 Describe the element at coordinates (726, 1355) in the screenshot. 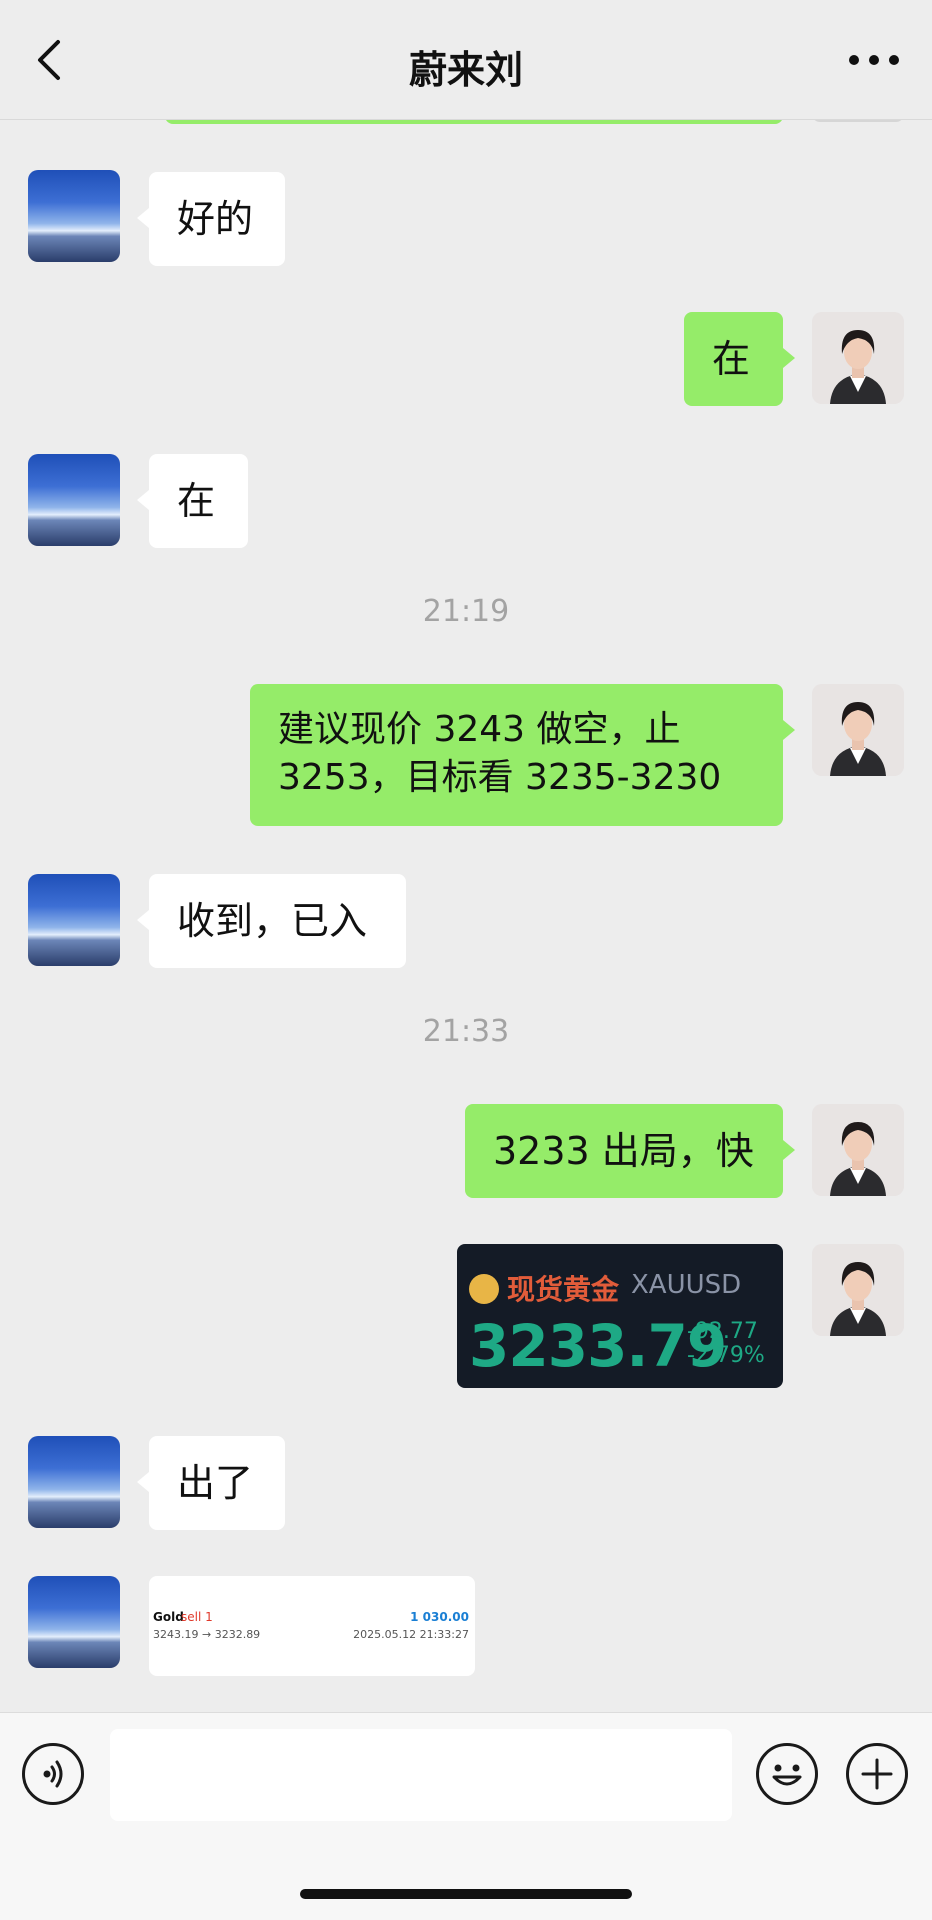

I see `gold-change-percent: -2.79%` at that location.